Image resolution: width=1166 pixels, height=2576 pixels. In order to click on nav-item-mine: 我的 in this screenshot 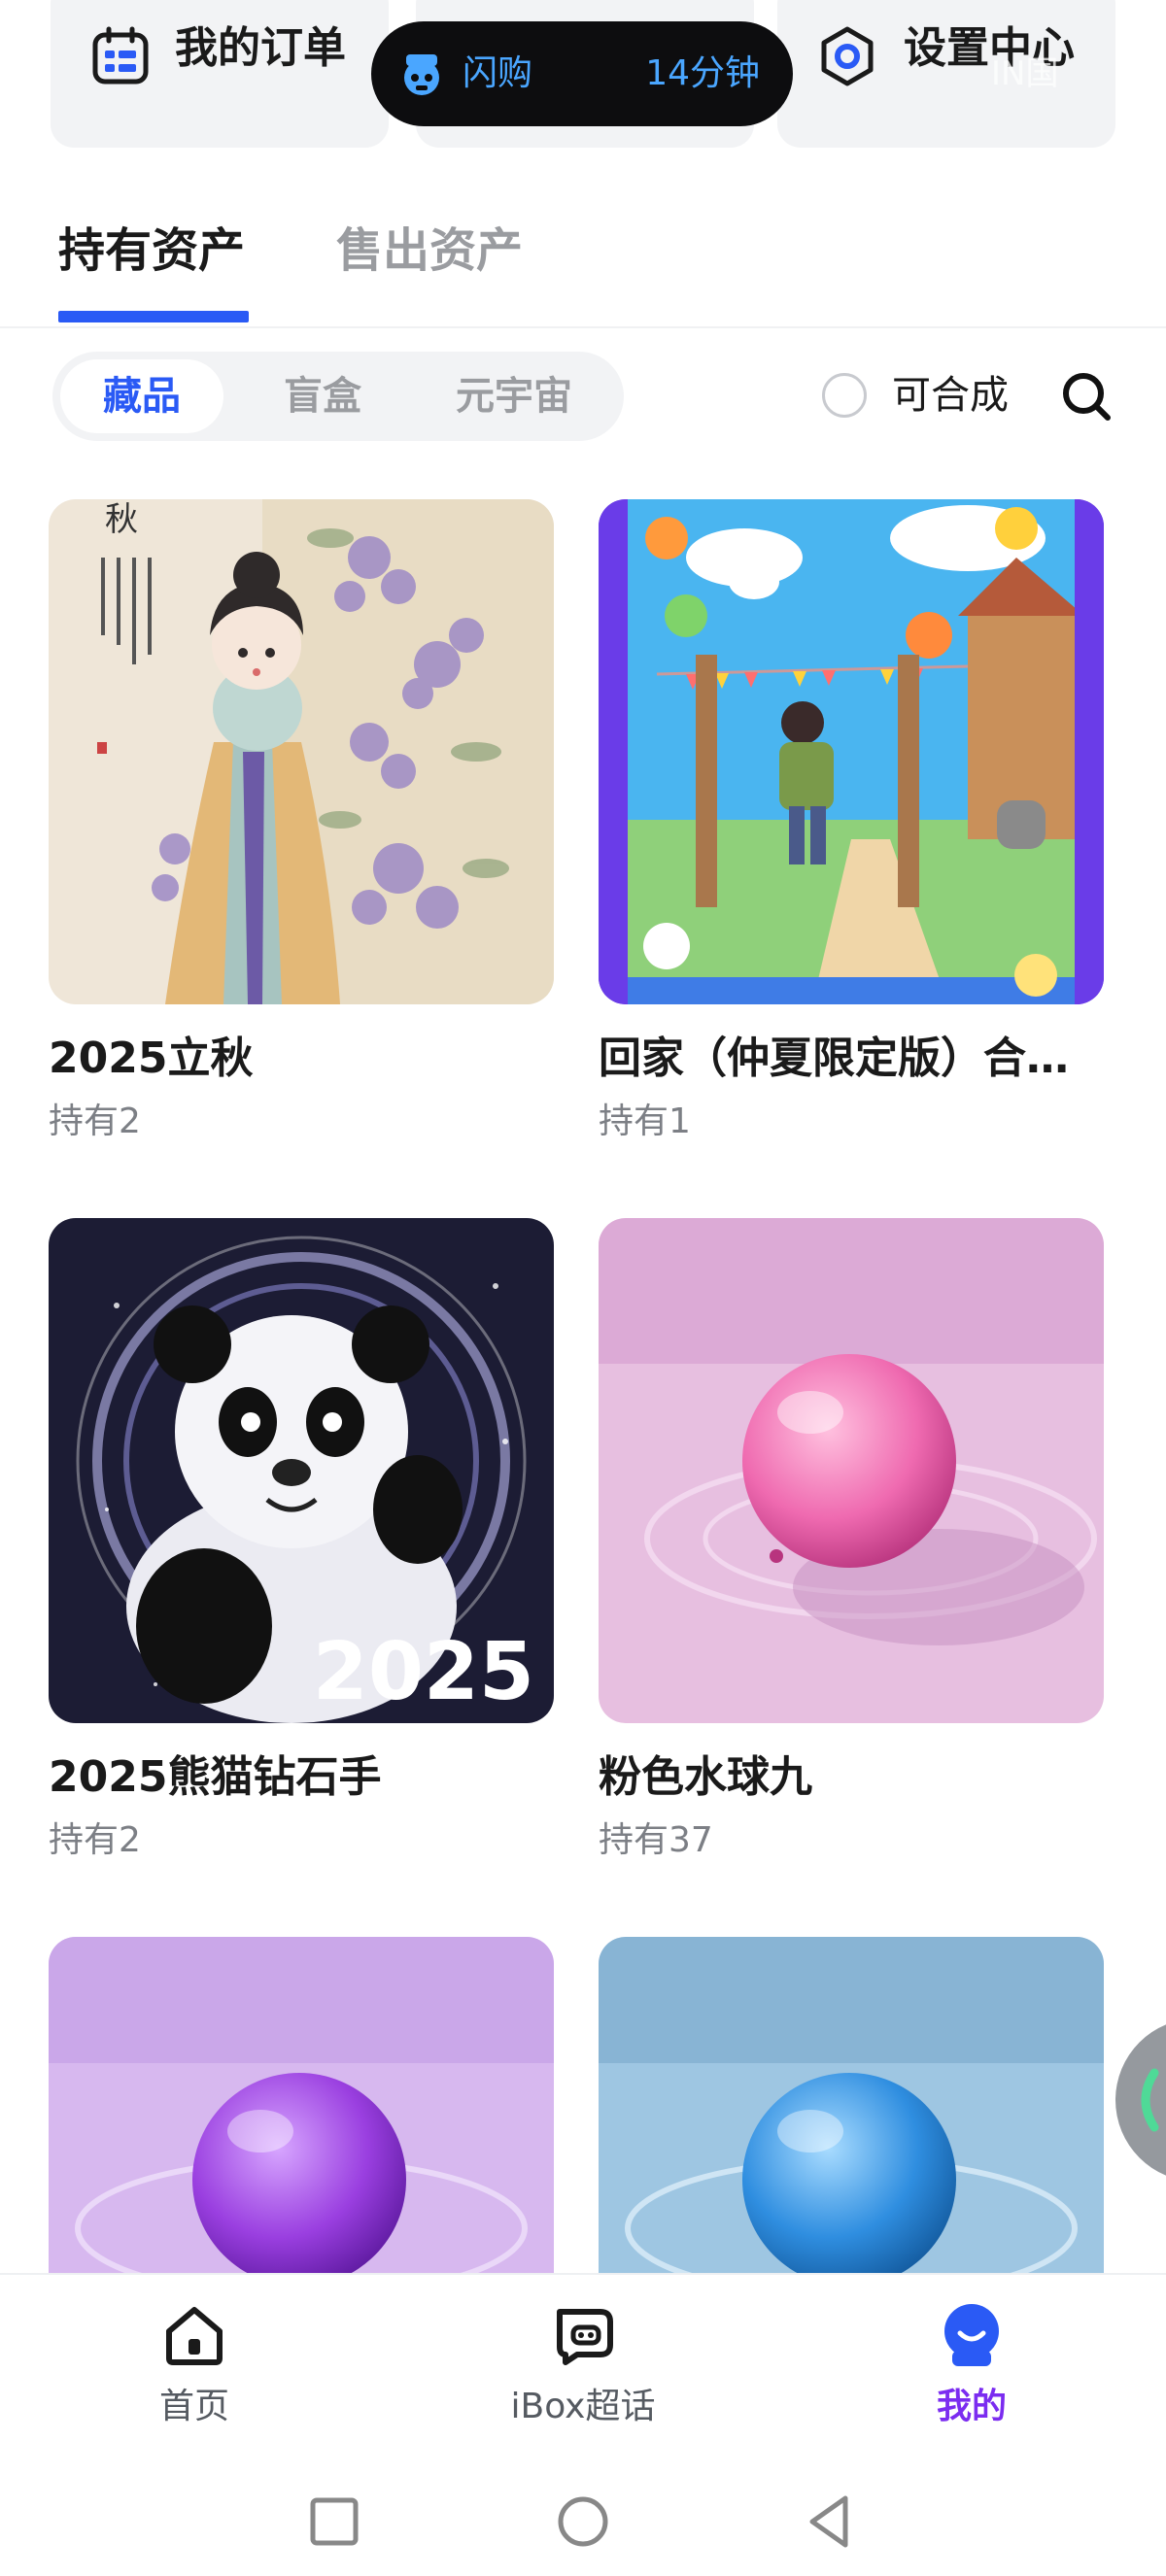, I will do `click(971, 2379)`.